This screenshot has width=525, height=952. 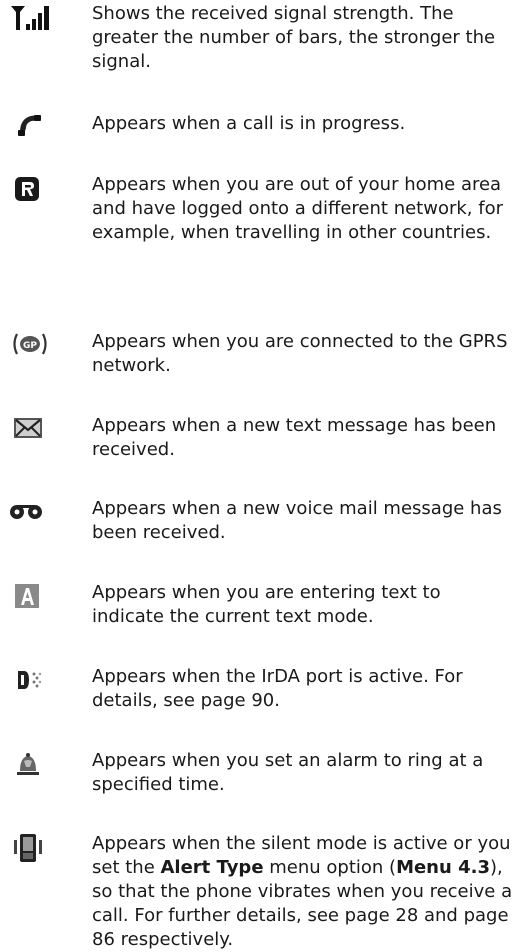 What do you see at coordinates (37, 432) in the screenshot?
I see `new-message-icon` at bounding box center [37, 432].